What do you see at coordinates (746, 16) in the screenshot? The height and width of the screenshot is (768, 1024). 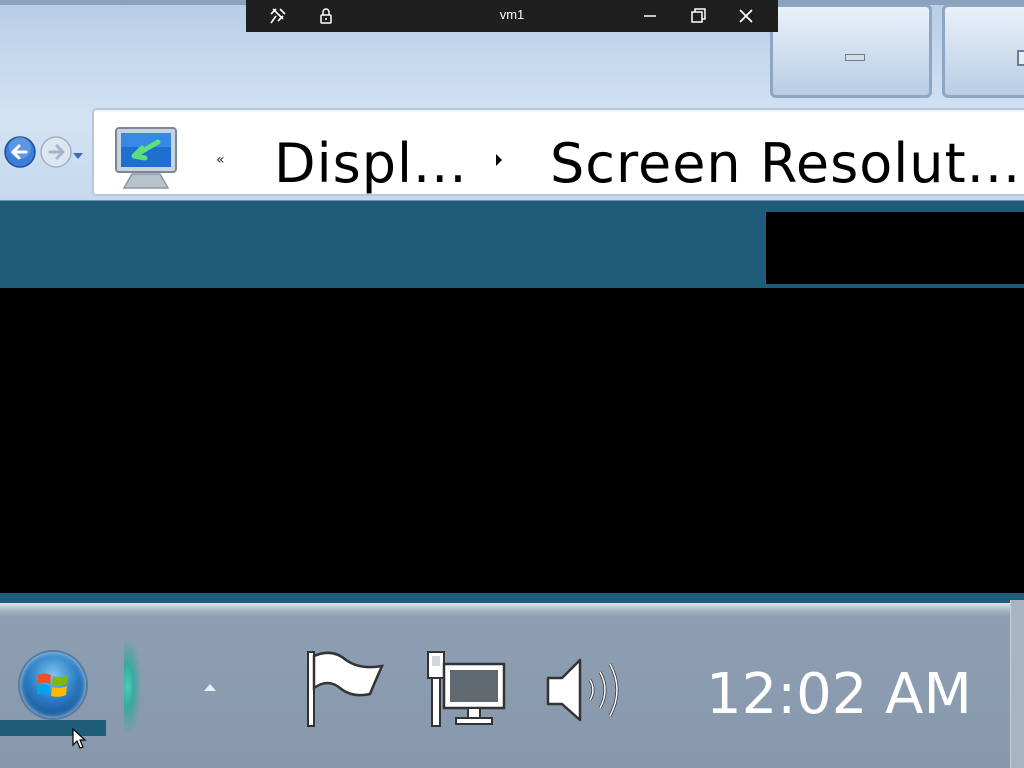 I see `close-icon` at bounding box center [746, 16].